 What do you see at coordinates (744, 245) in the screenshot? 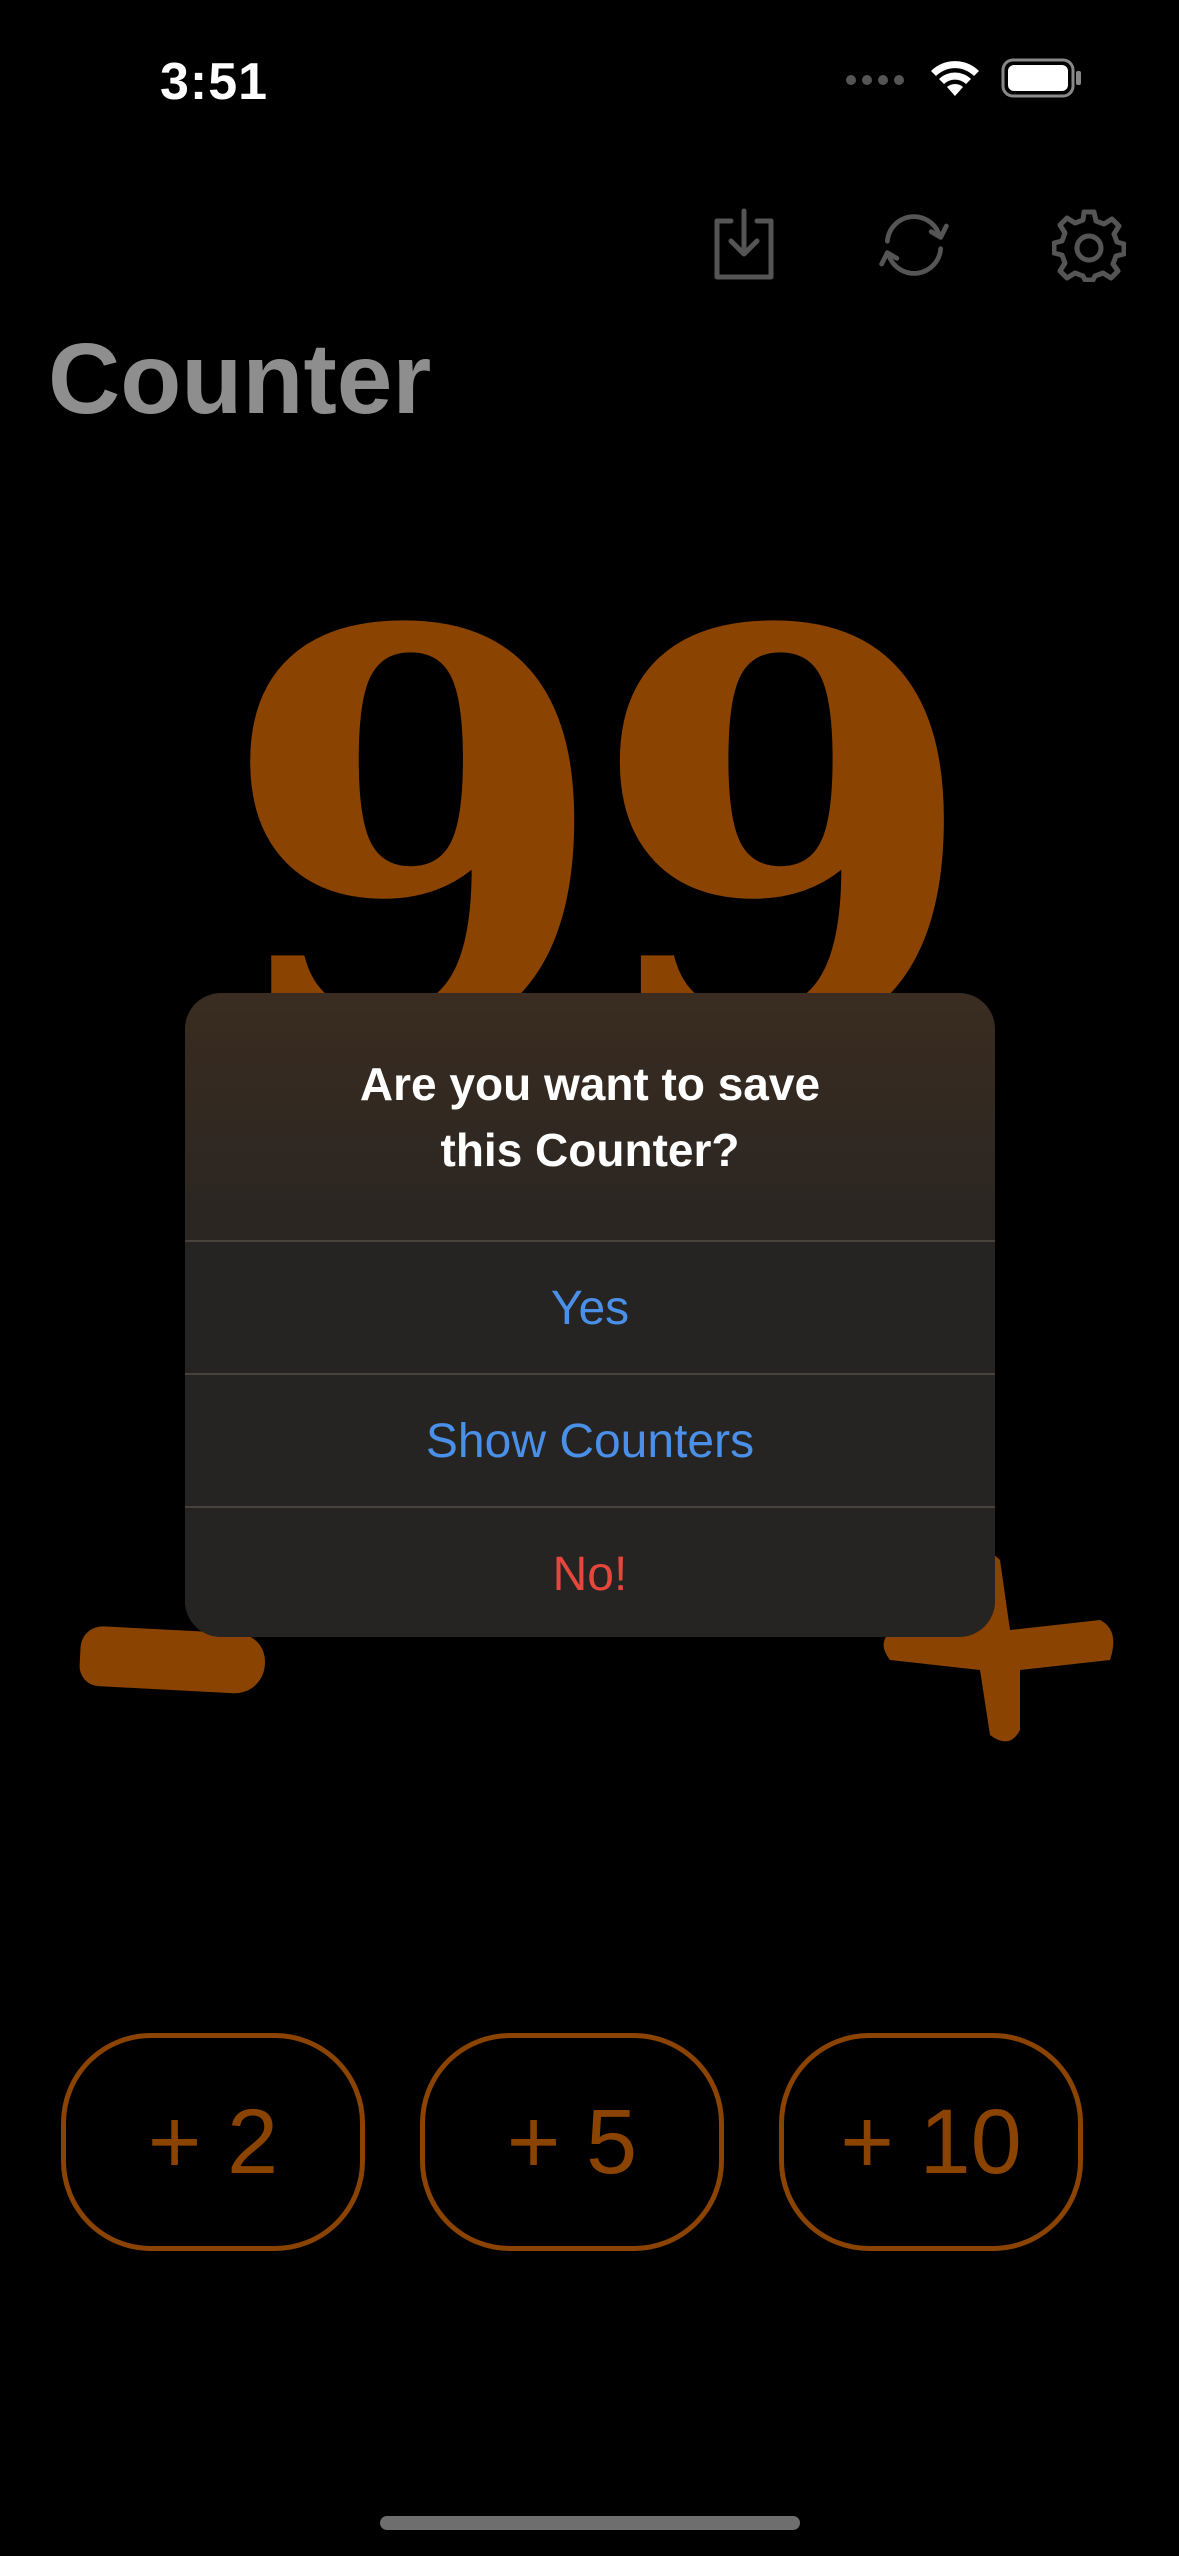
I see `download-icon` at bounding box center [744, 245].